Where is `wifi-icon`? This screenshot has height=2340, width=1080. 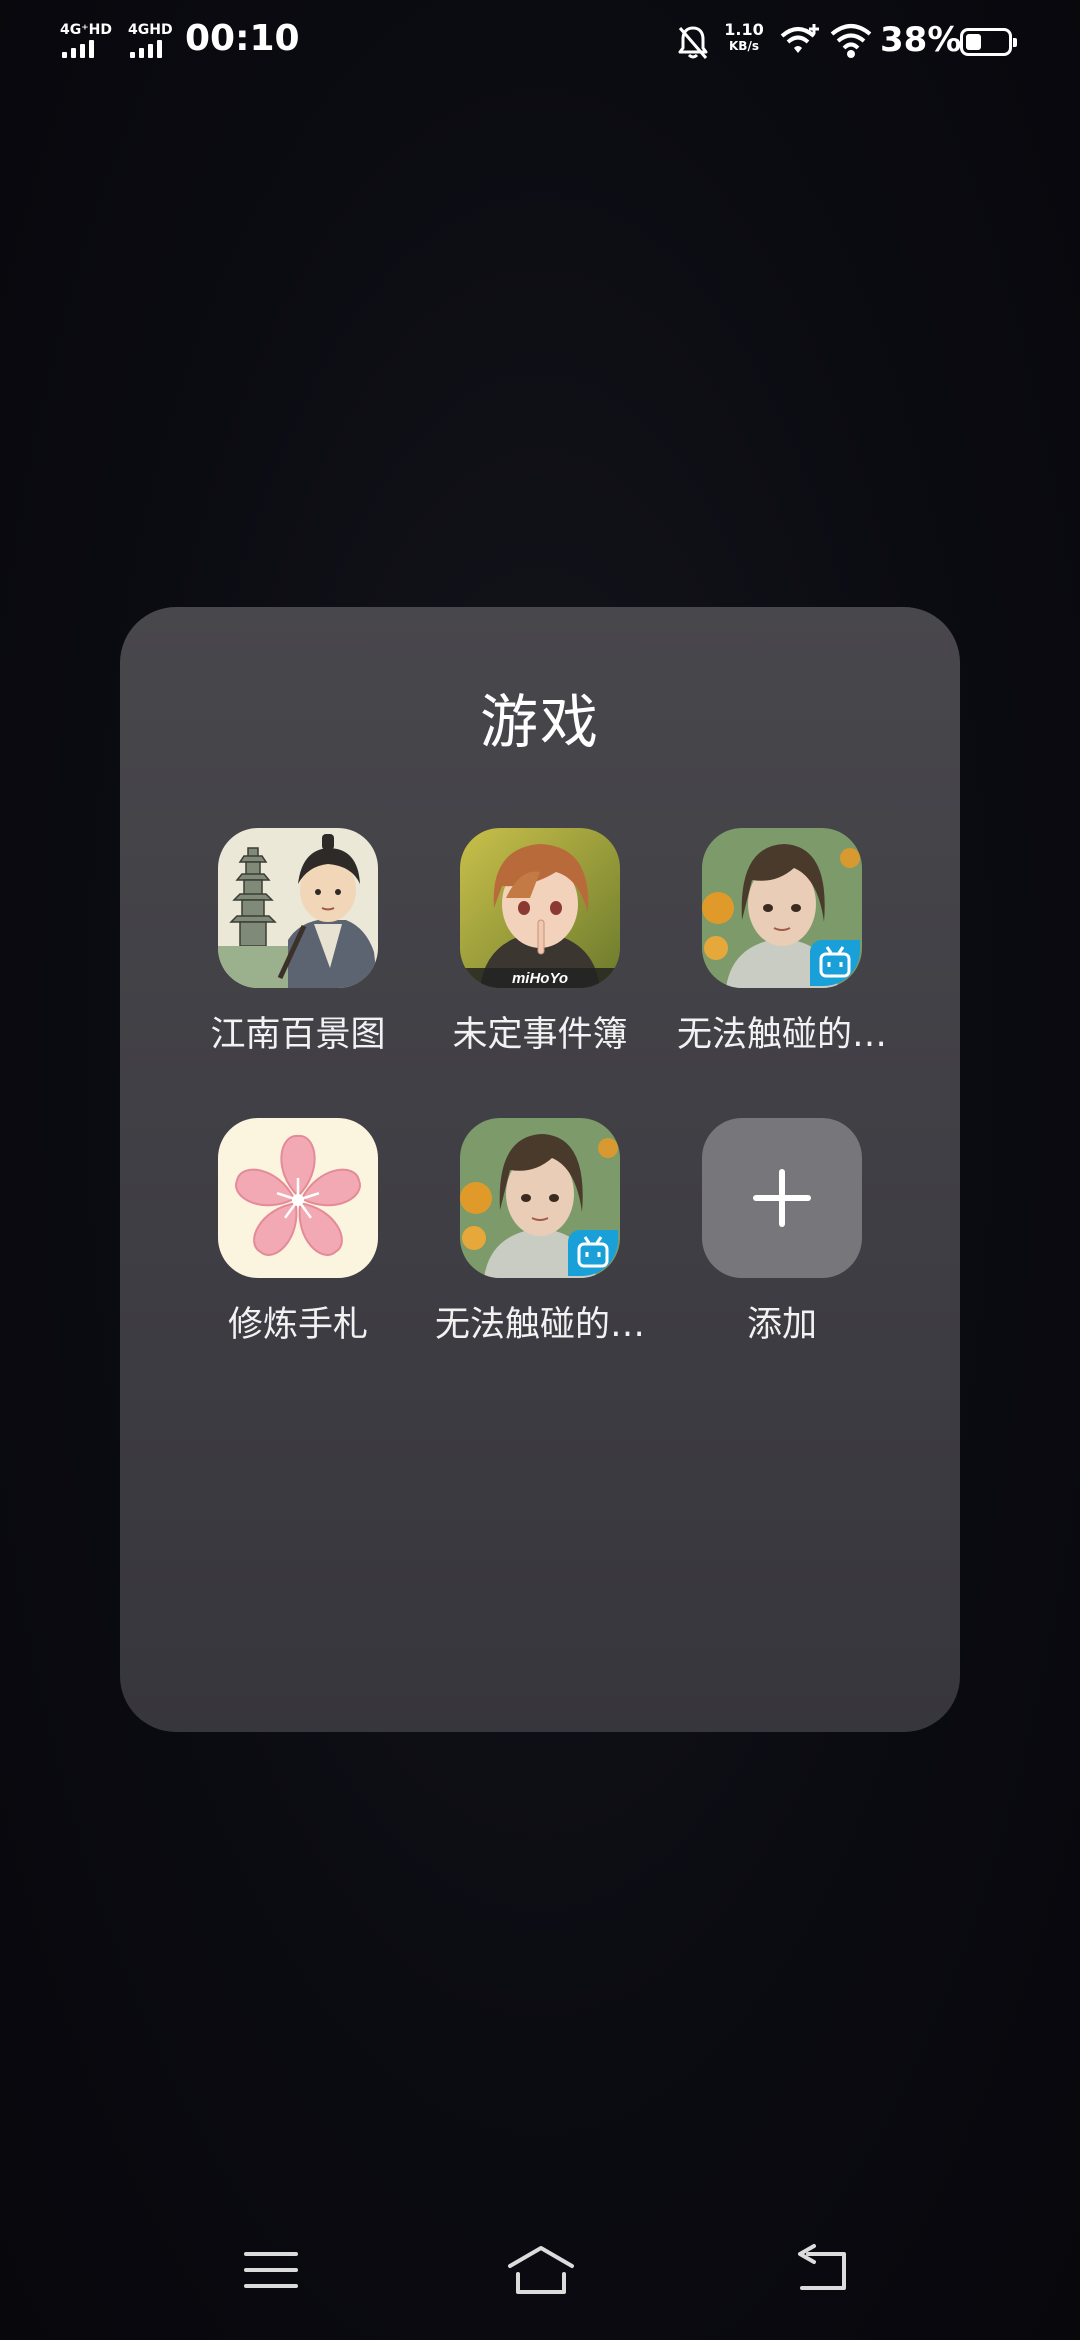 wifi-icon is located at coordinates (851, 41).